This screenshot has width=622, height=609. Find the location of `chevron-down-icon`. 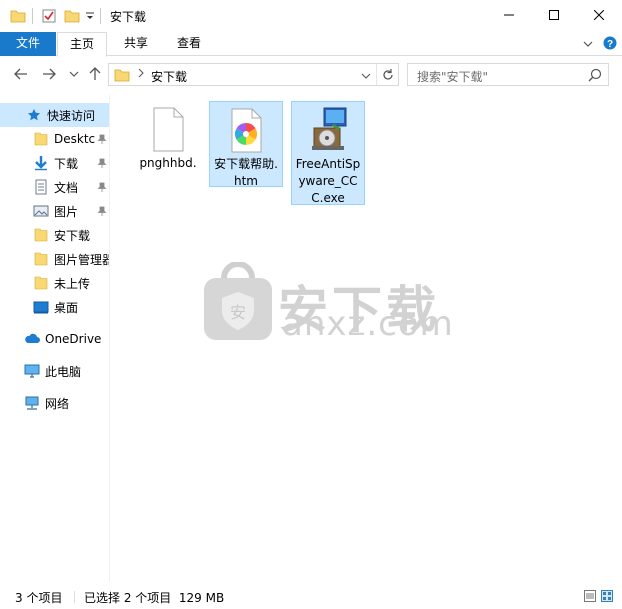

chevron-down-icon is located at coordinates (74, 74).